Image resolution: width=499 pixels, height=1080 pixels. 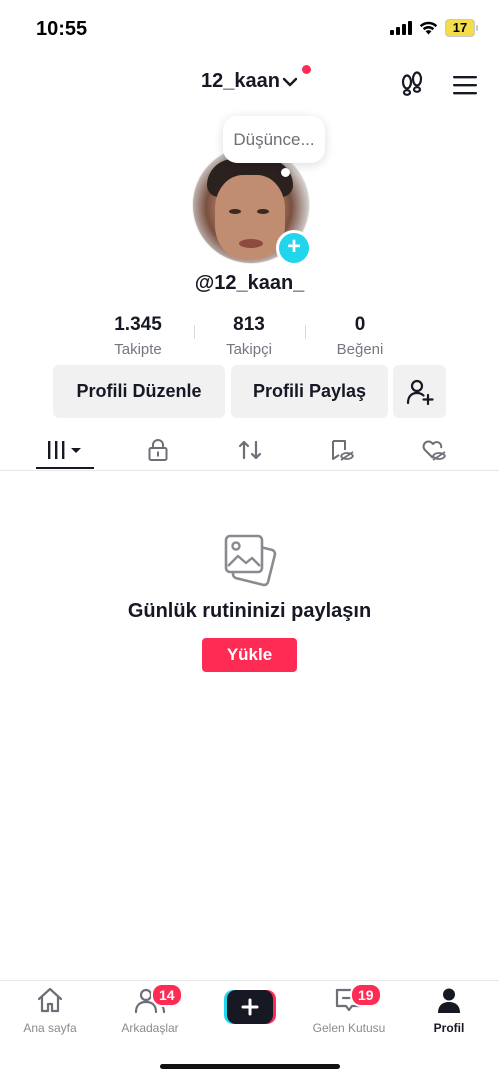 What do you see at coordinates (285, 172) in the screenshot?
I see `bubble-tail` at bounding box center [285, 172].